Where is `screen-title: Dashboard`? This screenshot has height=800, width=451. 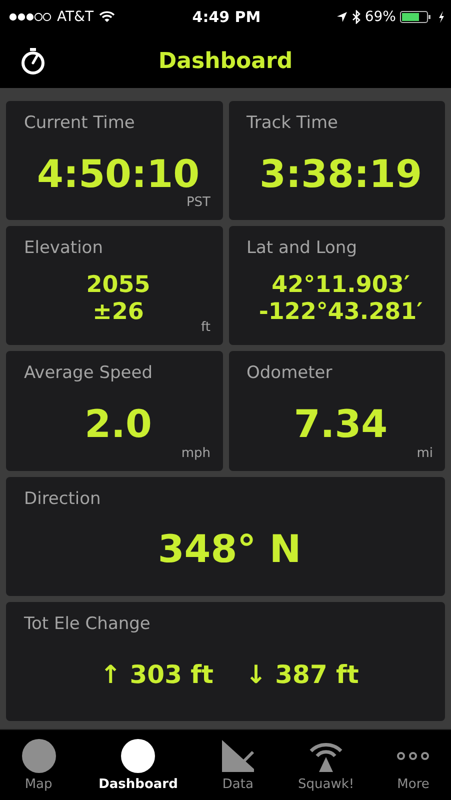 screen-title: Dashboard is located at coordinates (225, 61).